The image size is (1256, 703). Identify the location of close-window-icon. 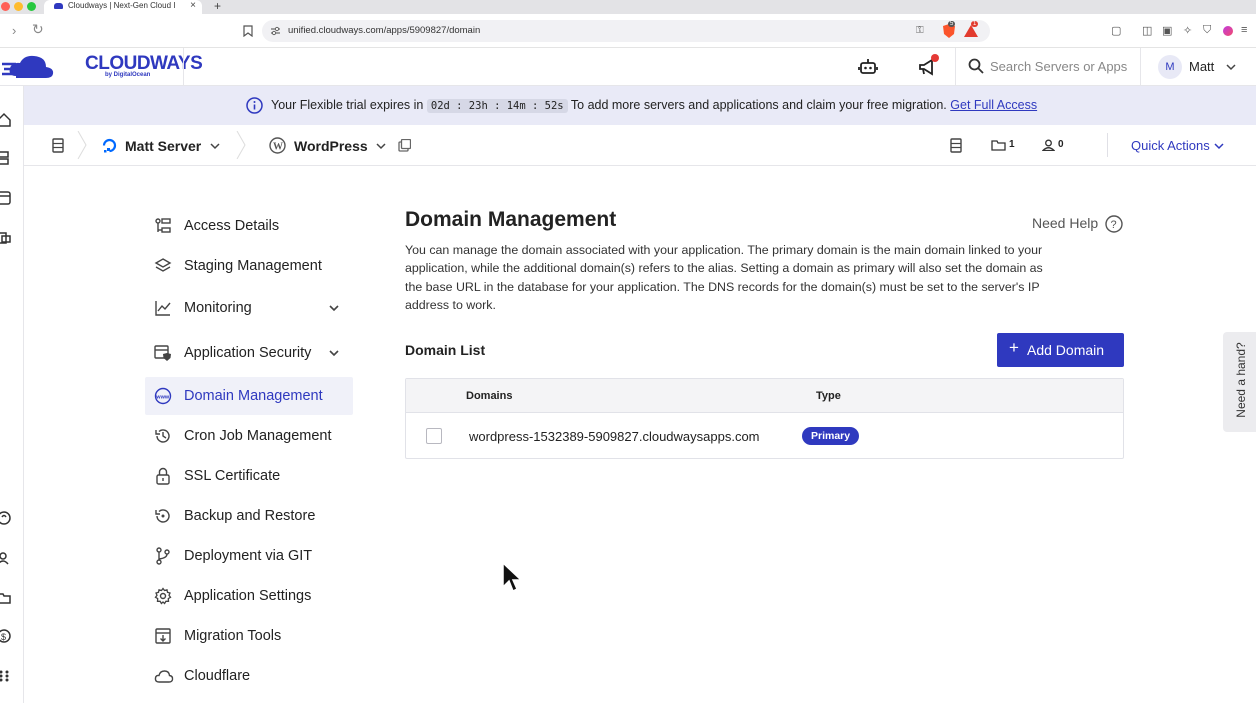
(5, 6).